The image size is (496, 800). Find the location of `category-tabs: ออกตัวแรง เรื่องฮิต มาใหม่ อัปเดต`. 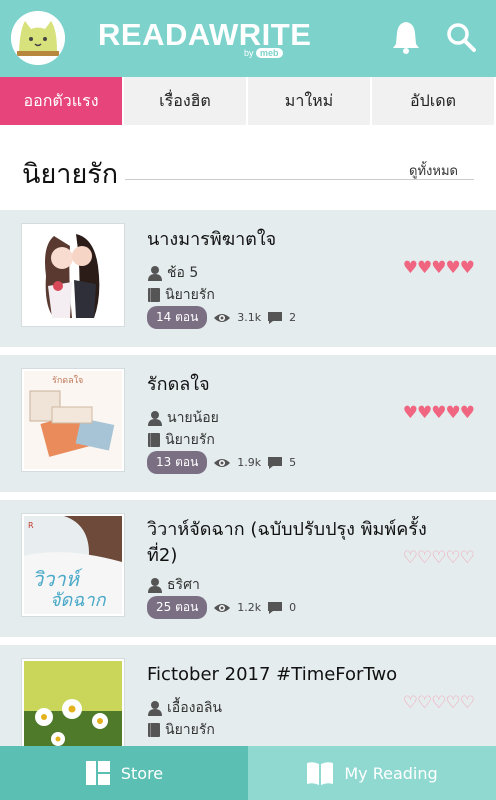

category-tabs: ออกตัวแรง เรื่องฮิต มาใหม่ อัปเดต is located at coordinates (248, 102).